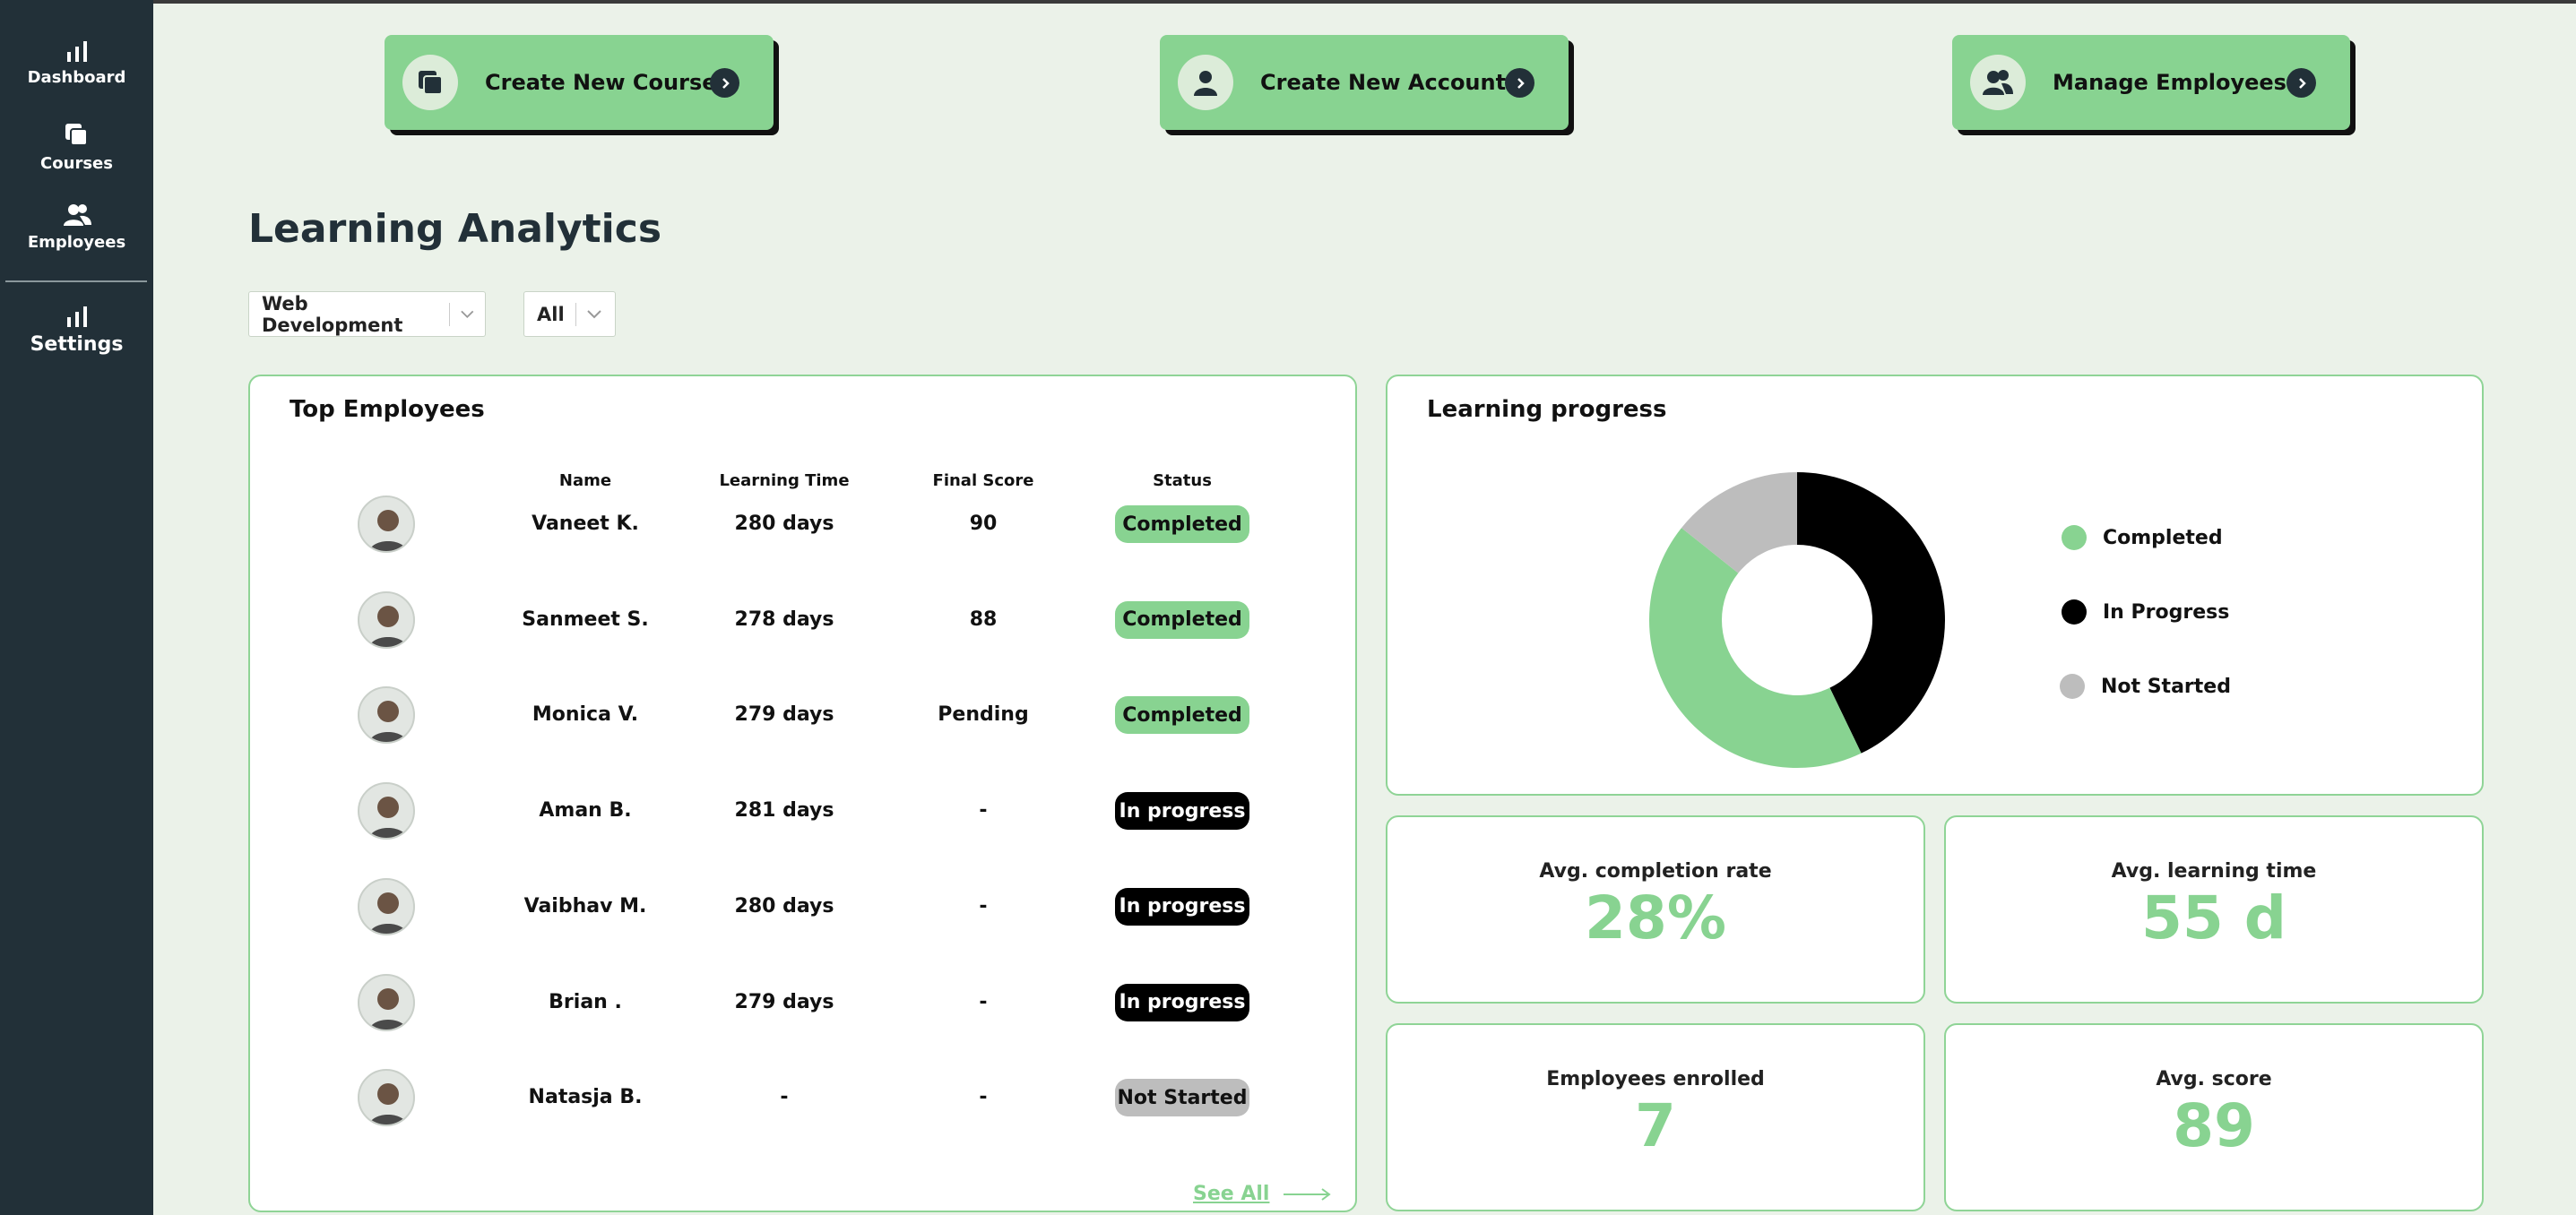 This screenshot has height=1215, width=2576. What do you see at coordinates (76, 63) in the screenshot?
I see `sidebar-item-dashboard: Dashboard` at bounding box center [76, 63].